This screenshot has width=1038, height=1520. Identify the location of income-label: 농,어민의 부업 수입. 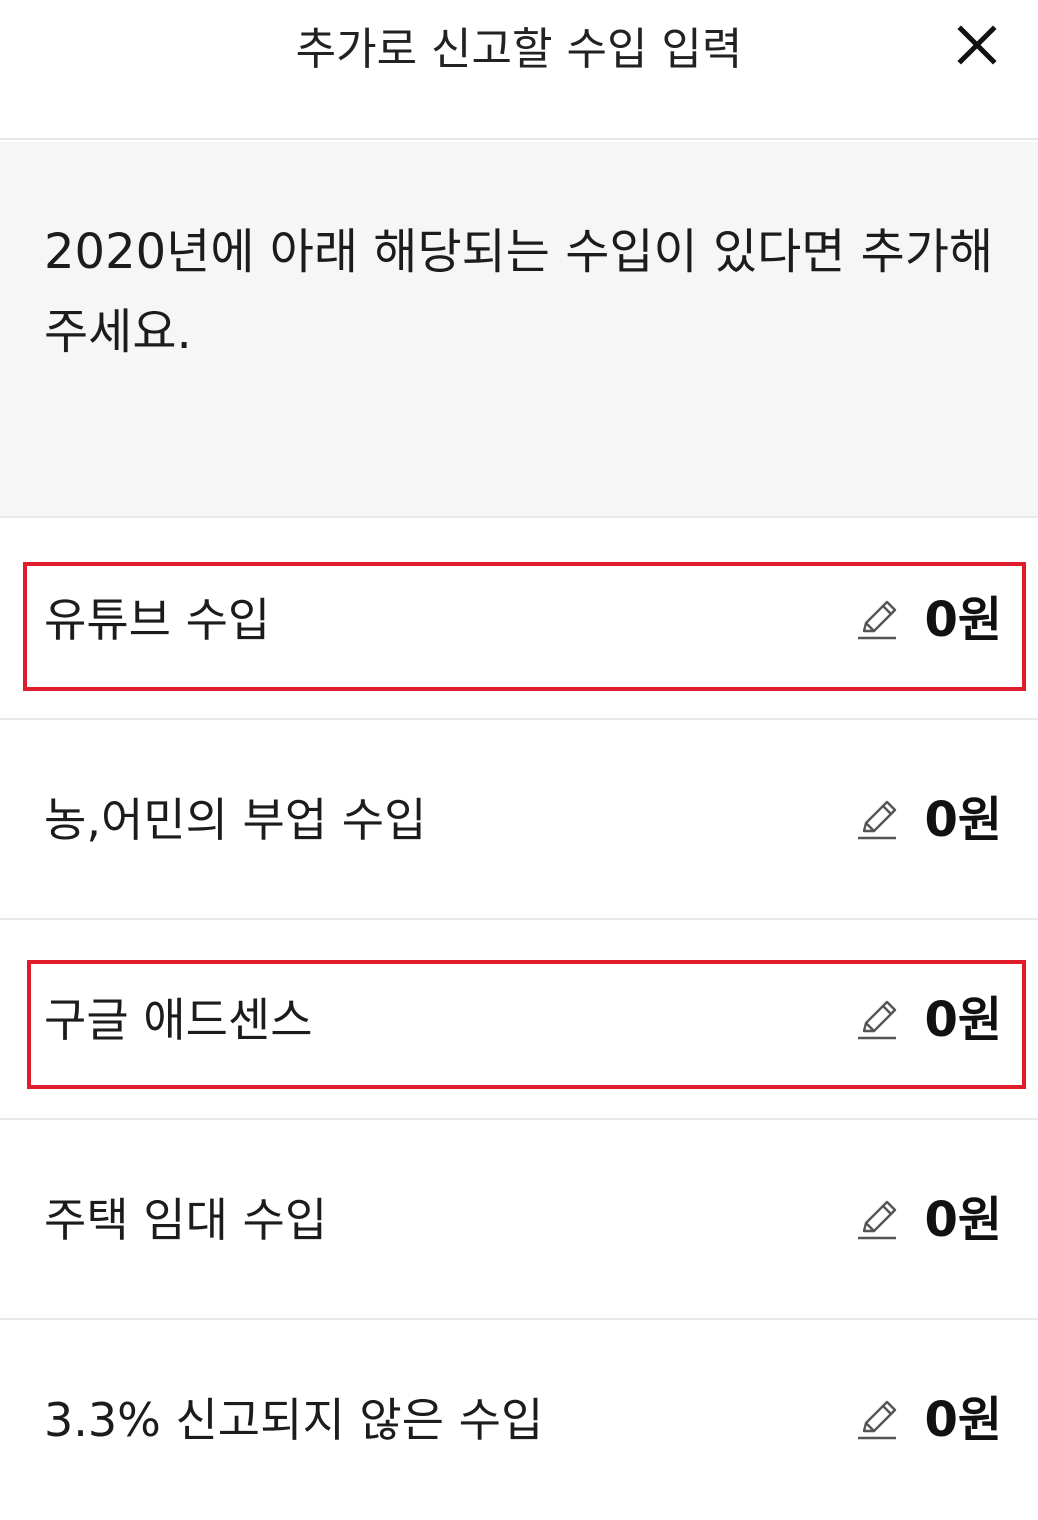
(235, 820).